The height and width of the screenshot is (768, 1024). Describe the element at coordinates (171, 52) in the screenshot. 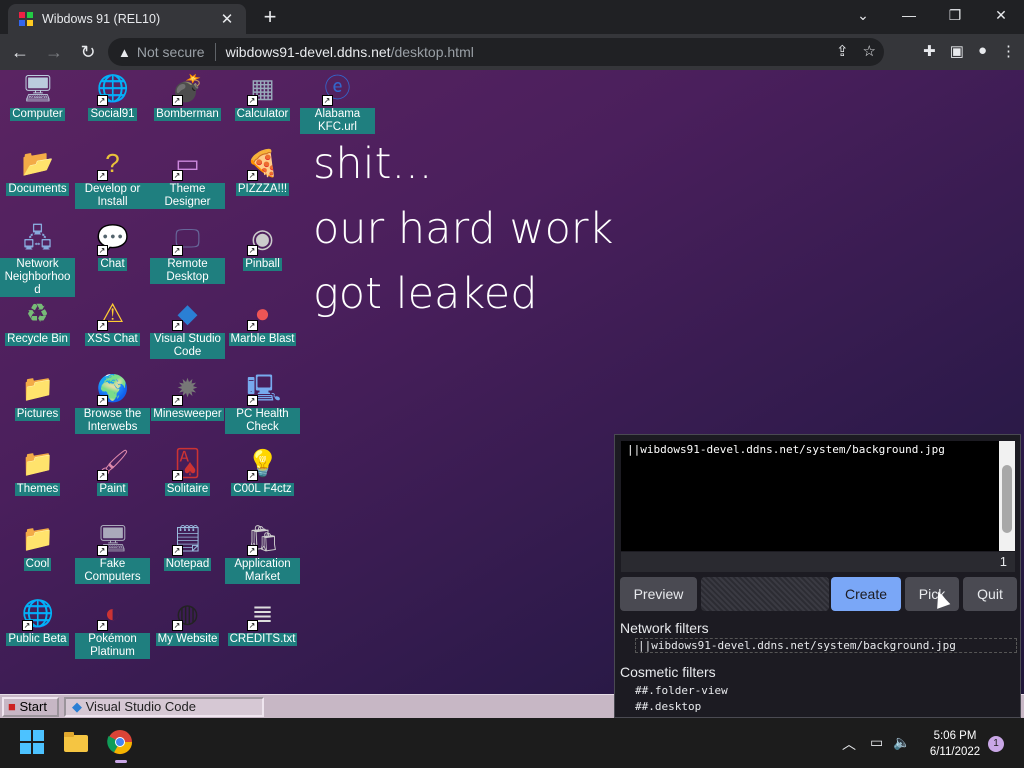

I see `not-secure-label: Not secure` at that location.